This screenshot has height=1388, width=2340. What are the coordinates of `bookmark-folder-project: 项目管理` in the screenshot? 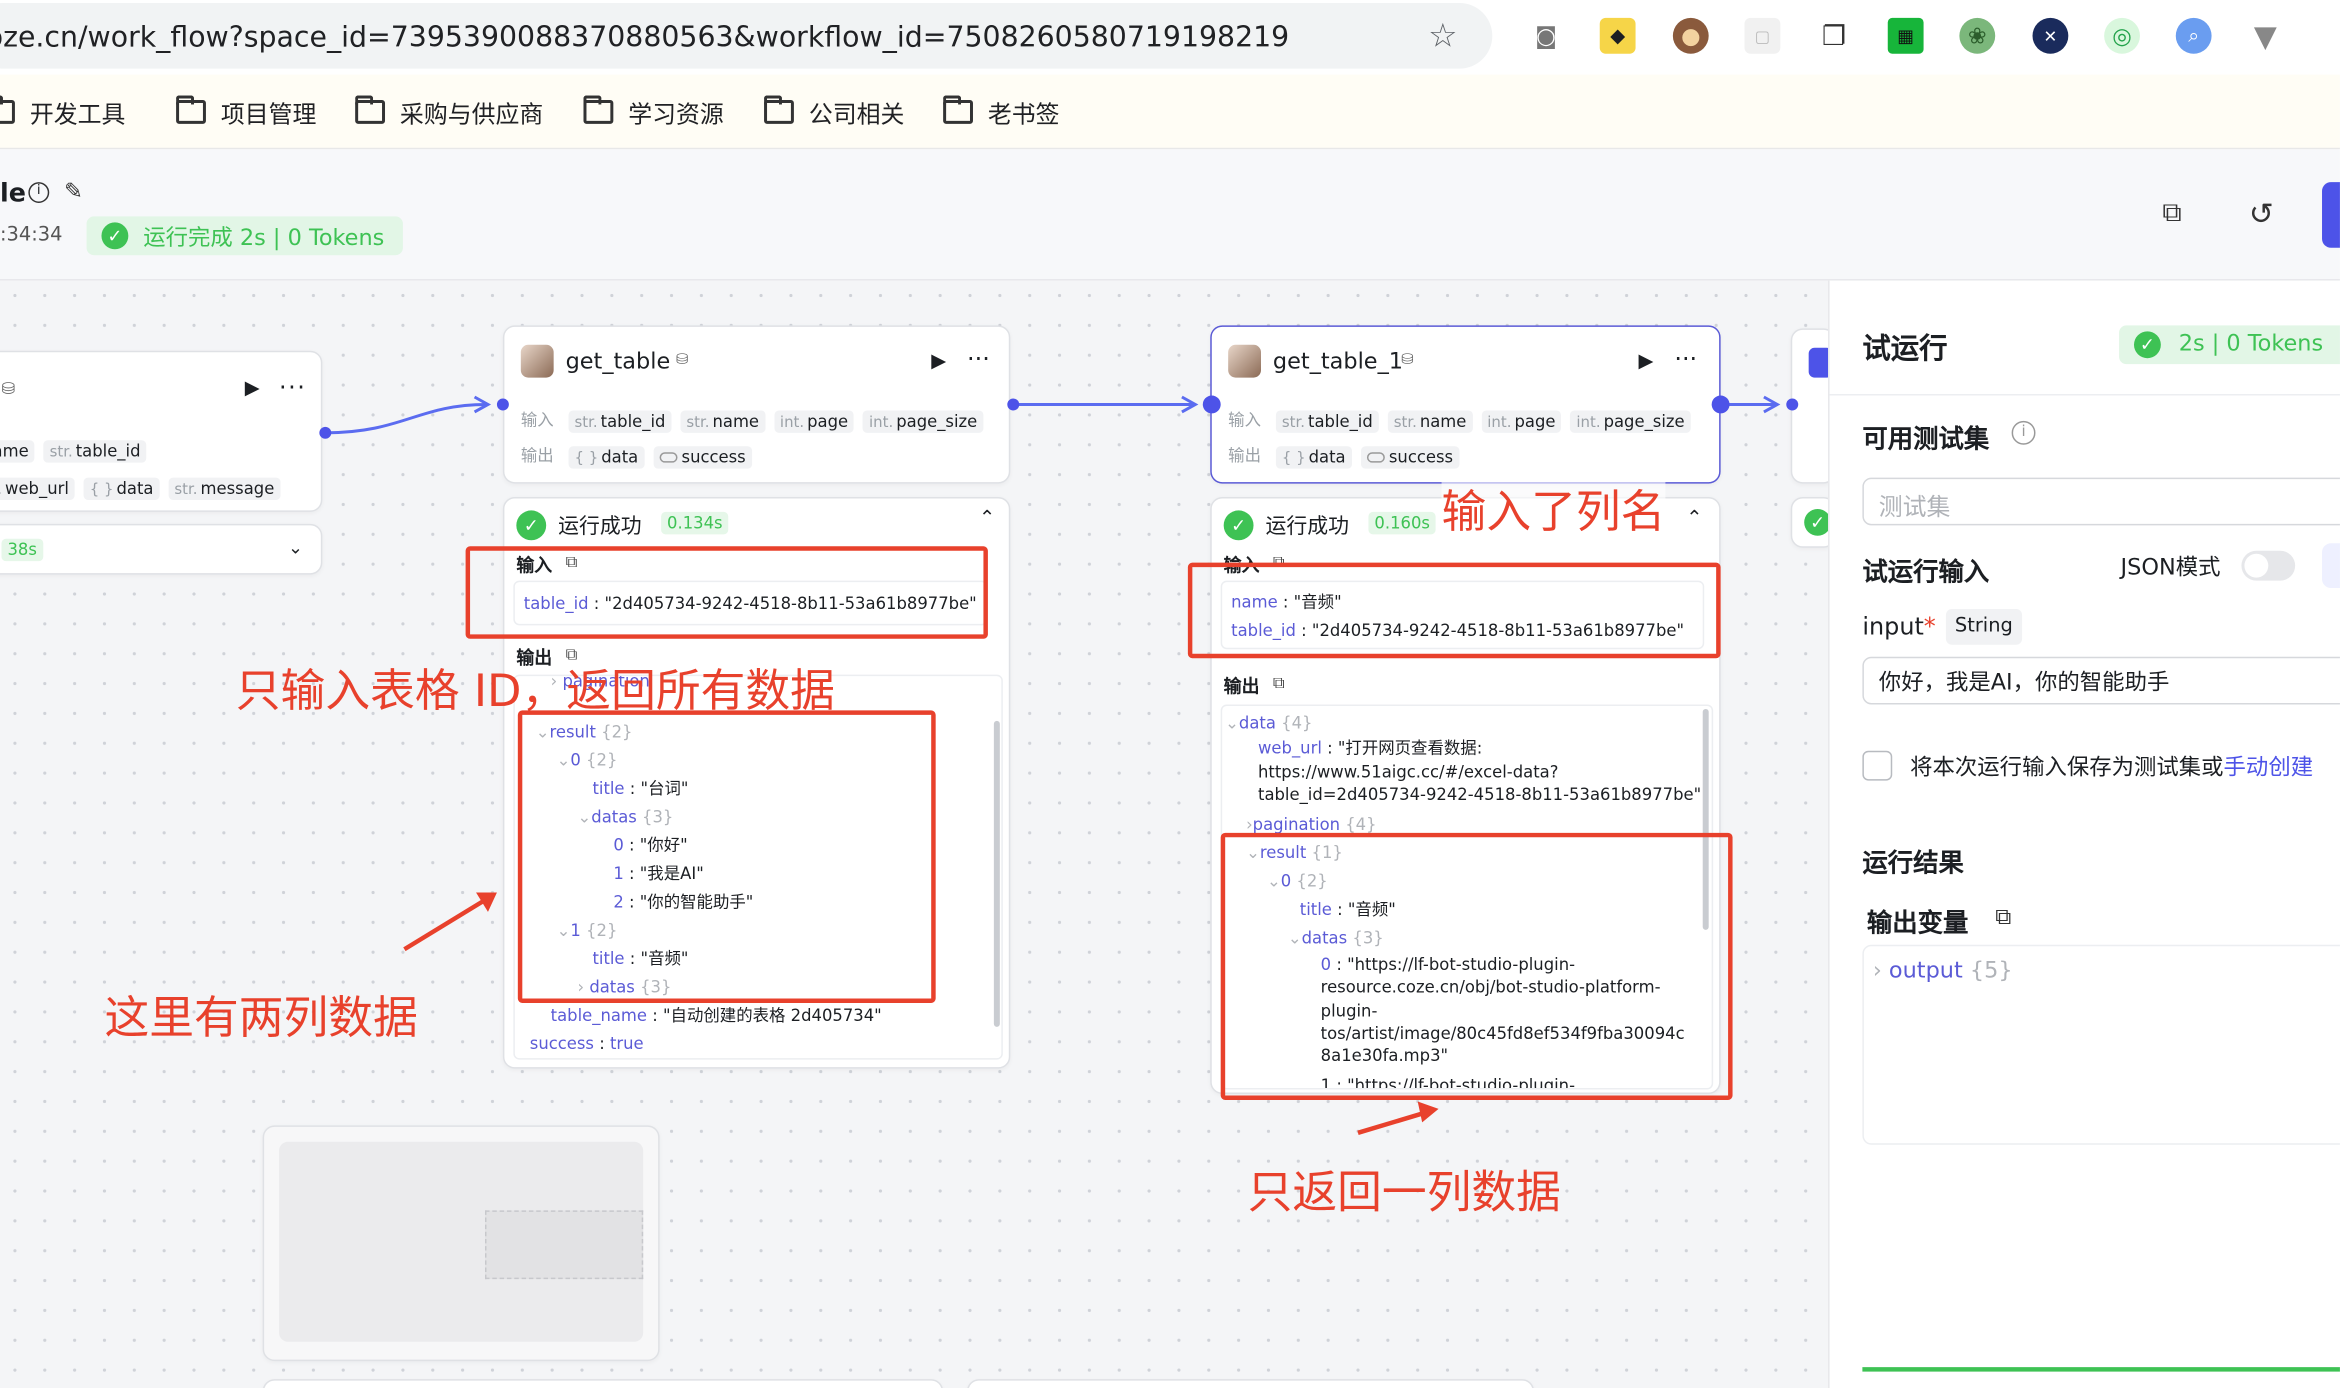 It's located at (246, 112).